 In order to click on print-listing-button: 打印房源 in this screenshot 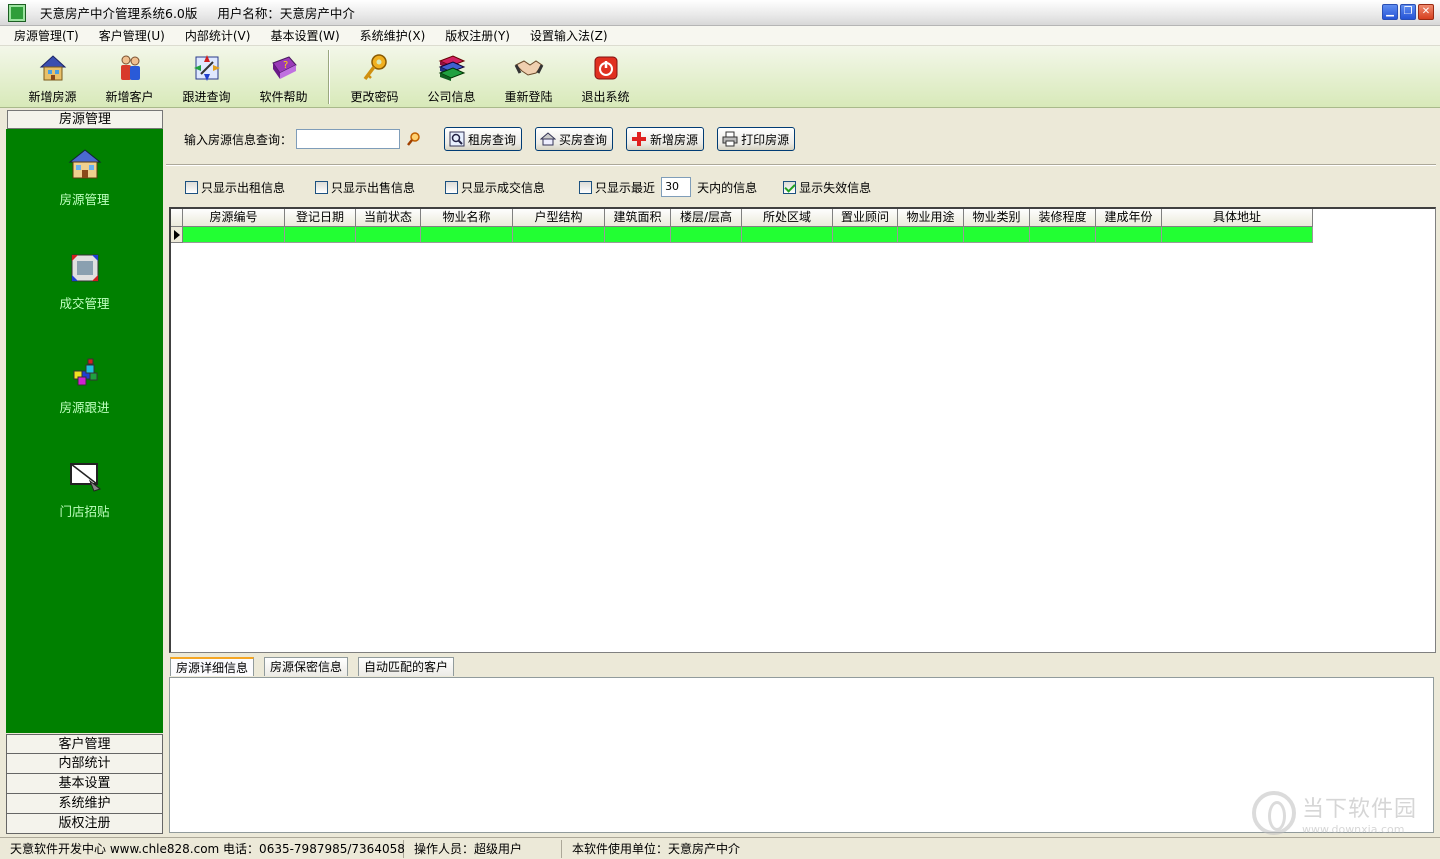, I will do `click(756, 139)`.